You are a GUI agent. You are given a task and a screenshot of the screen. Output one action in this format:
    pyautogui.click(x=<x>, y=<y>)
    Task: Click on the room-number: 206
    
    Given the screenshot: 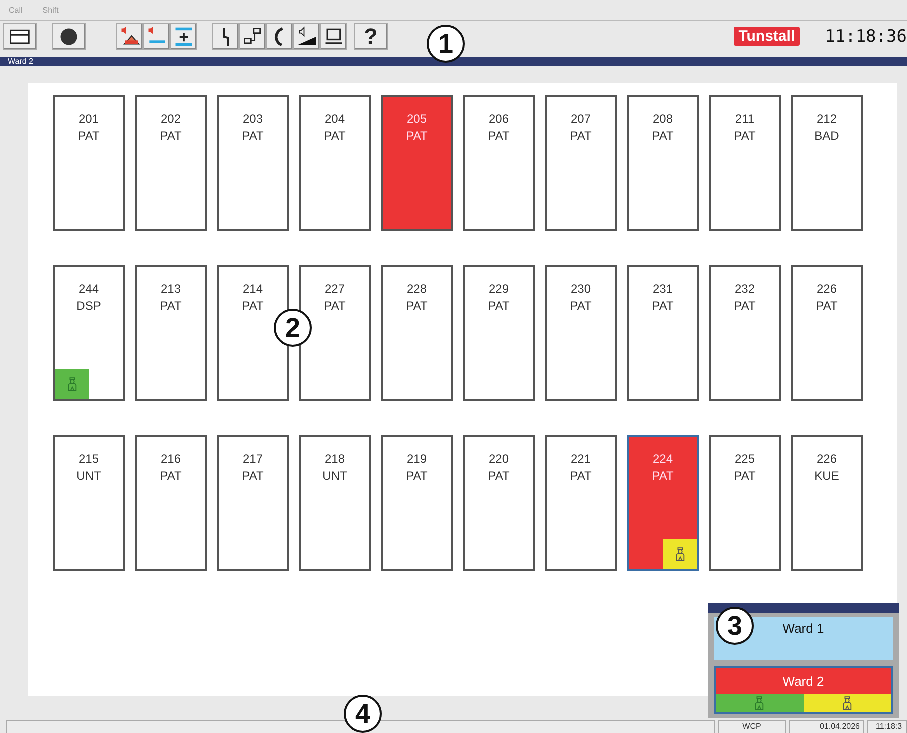 What is the action you would take?
    pyautogui.click(x=499, y=119)
    